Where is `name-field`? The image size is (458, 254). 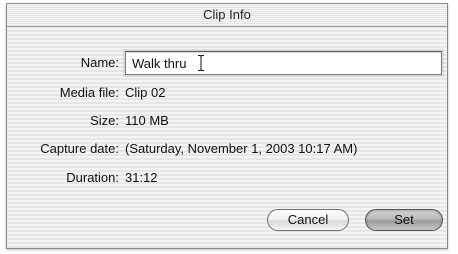
name-field is located at coordinates (283, 63).